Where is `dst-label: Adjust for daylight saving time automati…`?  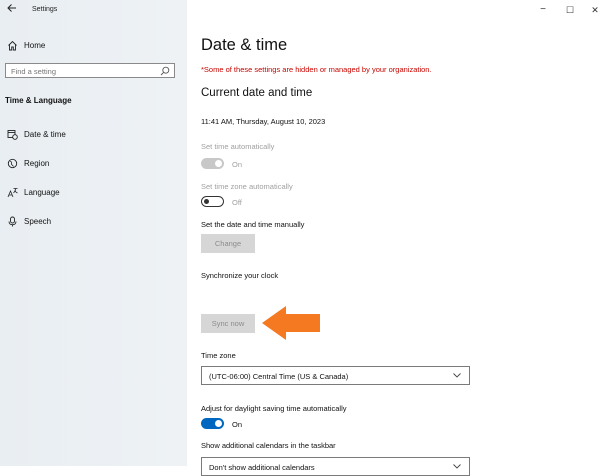
dst-label: Adjust for daylight saving time automati… is located at coordinates (274, 408).